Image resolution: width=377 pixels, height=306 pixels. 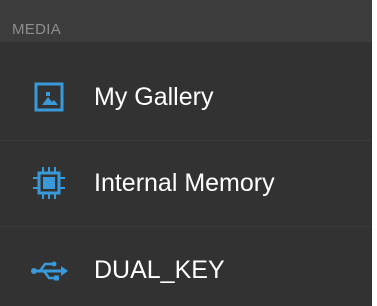 What do you see at coordinates (159, 270) in the screenshot?
I see `sidebar-item-label: DUAL_KEY` at bounding box center [159, 270].